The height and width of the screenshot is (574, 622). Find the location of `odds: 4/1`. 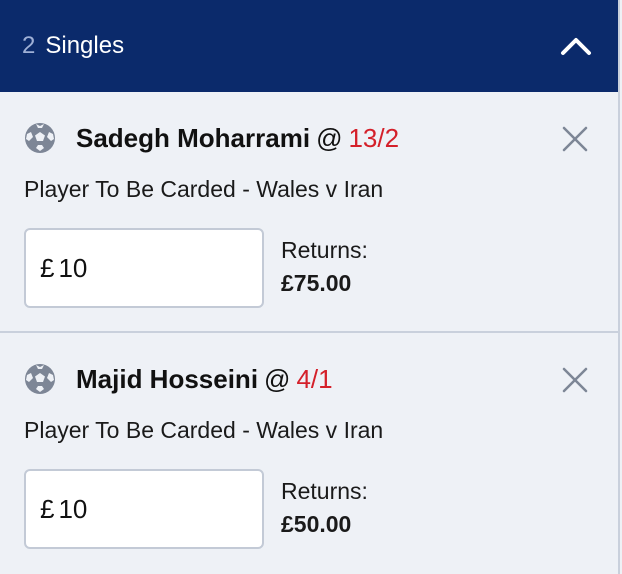

odds: 4/1 is located at coordinates (314, 378).